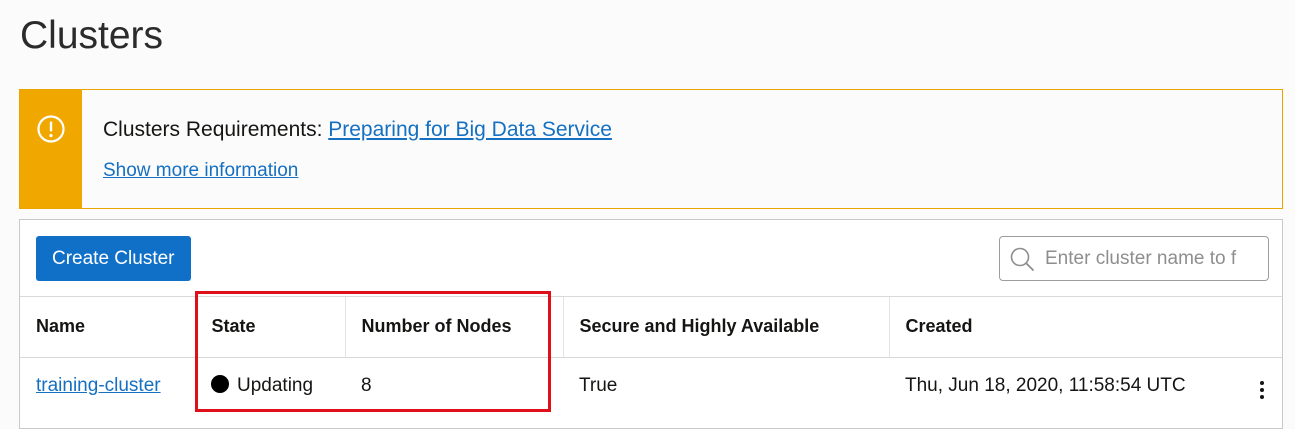 The width and height of the screenshot is (1295, 429). Describe the element at coordinates (92, 35) in the screenshot. I see `page-title: Clusters` at that location.